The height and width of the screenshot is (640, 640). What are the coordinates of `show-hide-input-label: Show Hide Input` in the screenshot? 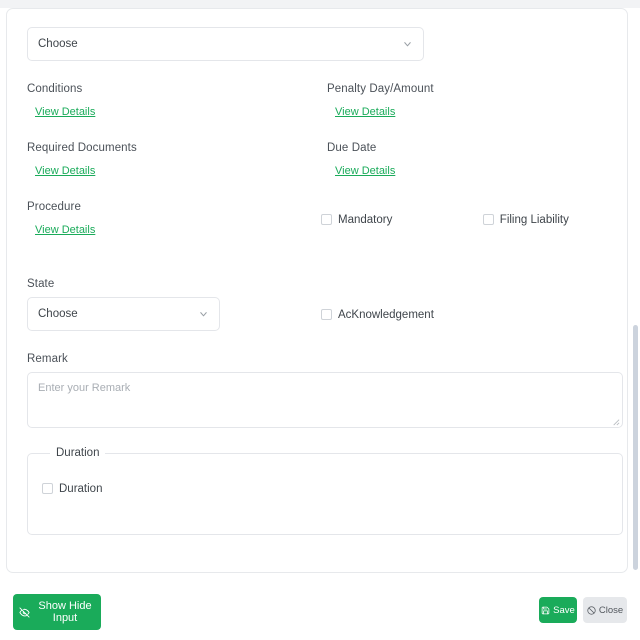 It's located at (65, 612).